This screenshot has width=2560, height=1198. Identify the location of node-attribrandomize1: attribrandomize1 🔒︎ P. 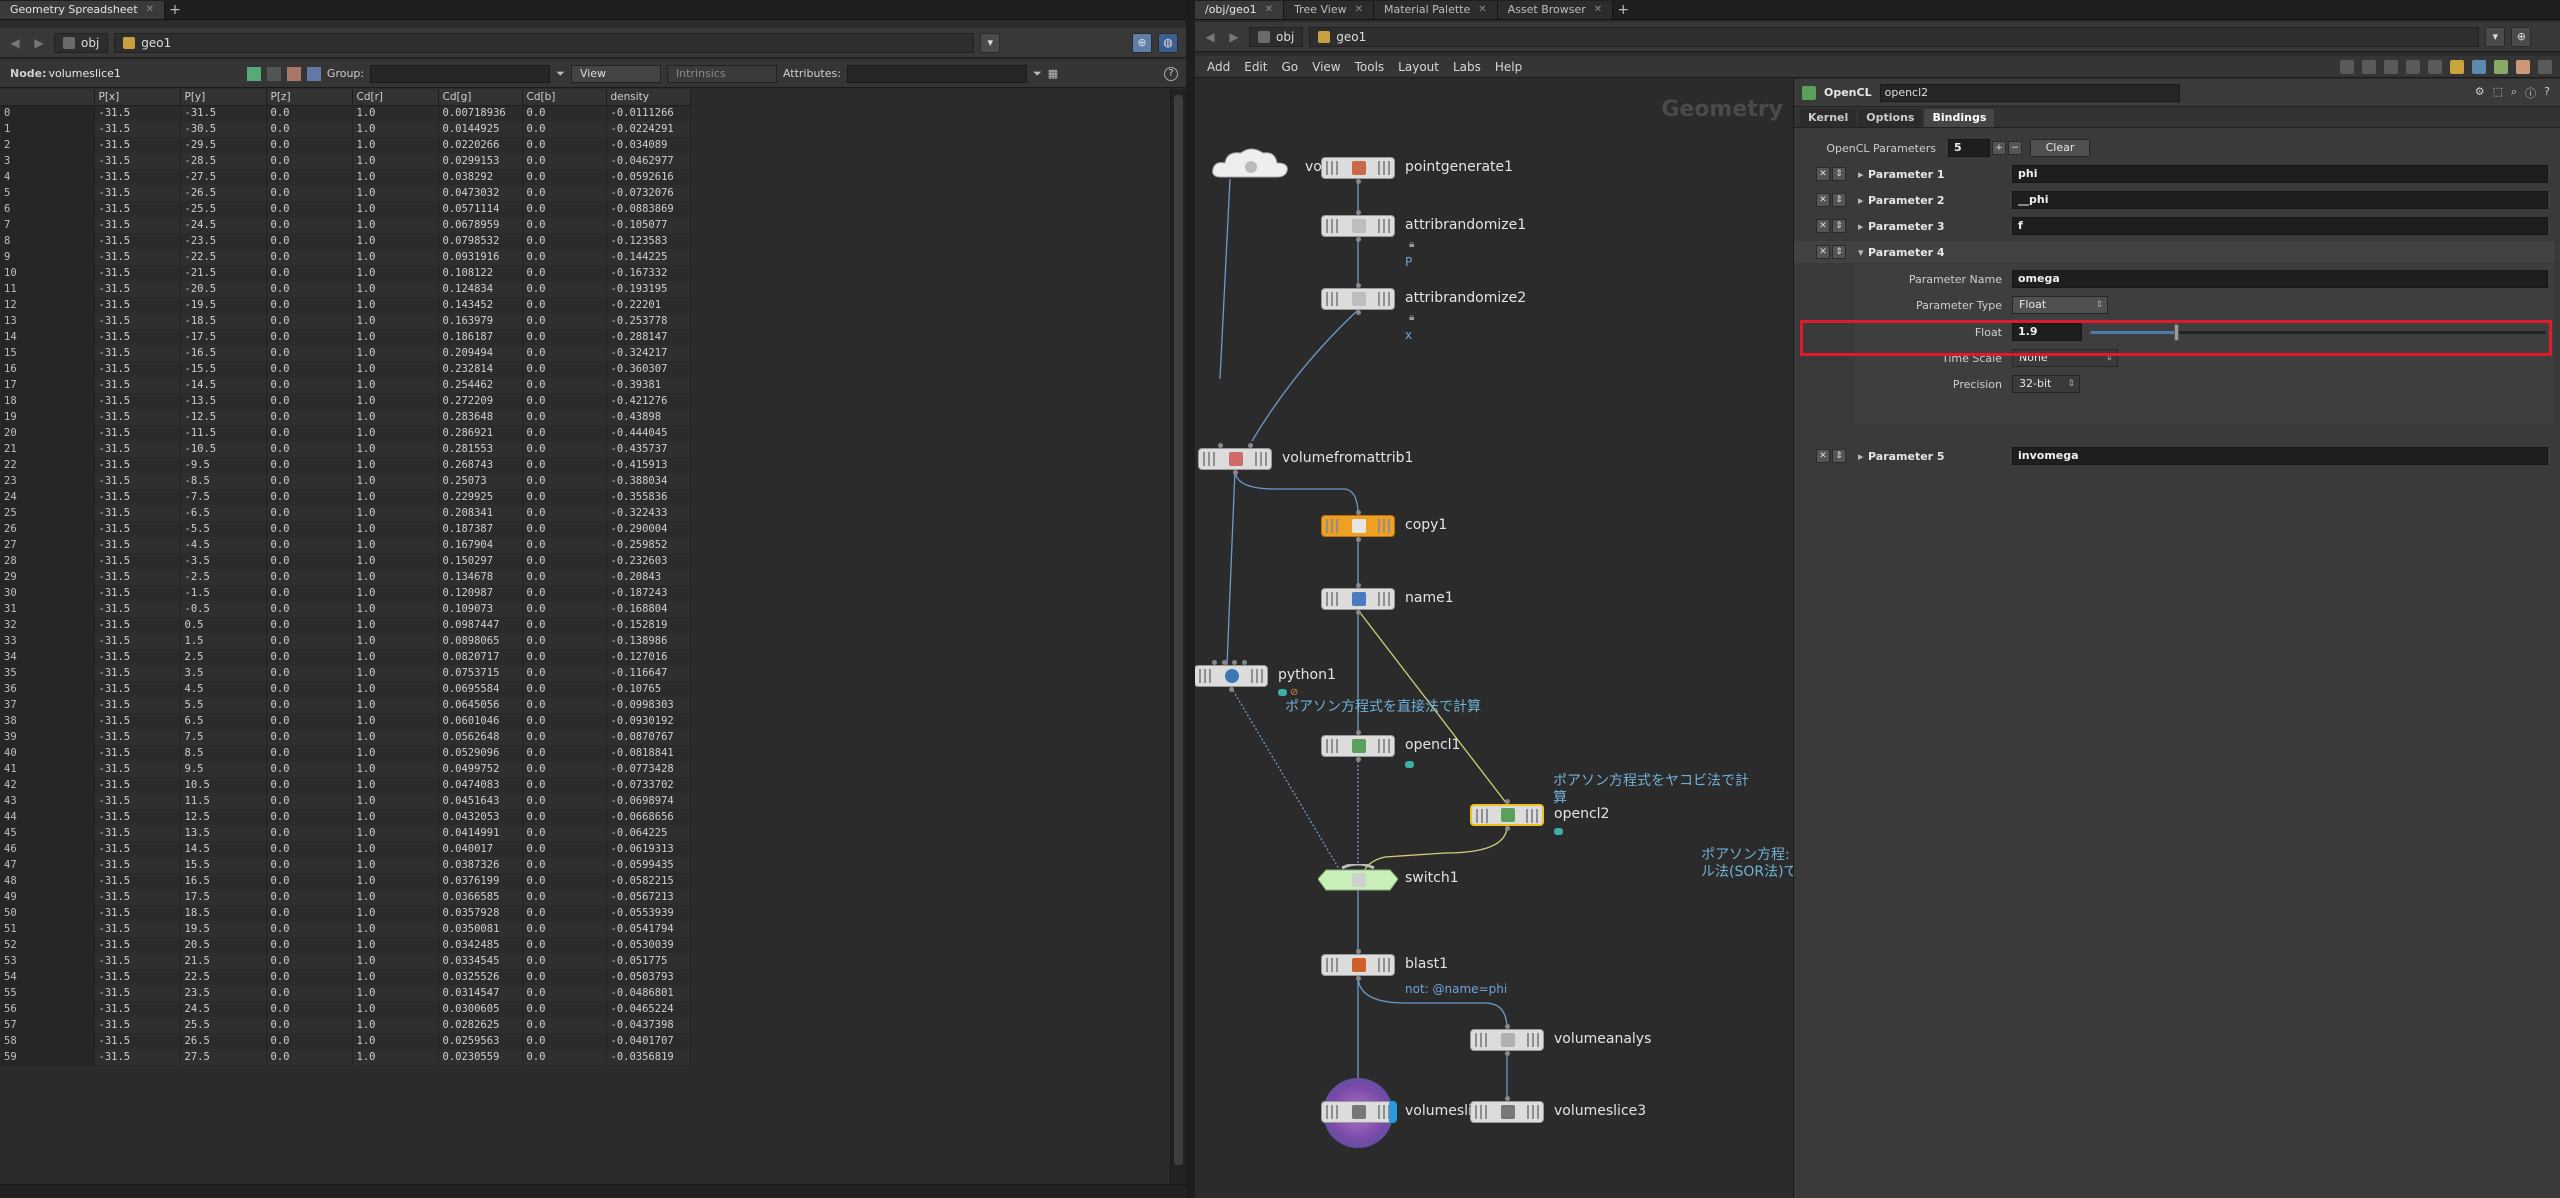
(1423, 239).